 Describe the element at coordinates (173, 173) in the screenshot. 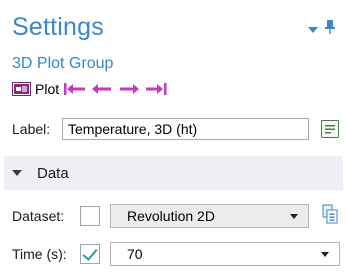

I see `data-section-header: Data` at that location.